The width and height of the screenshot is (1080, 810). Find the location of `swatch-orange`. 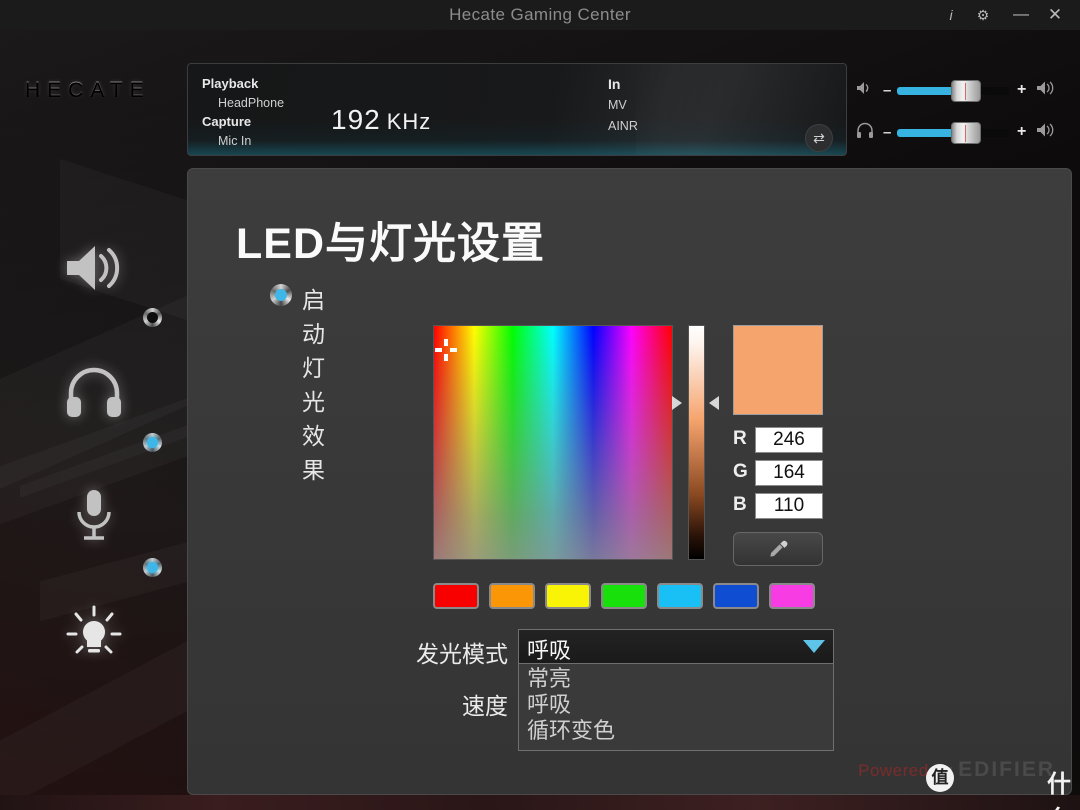

swatch-orange is located at coordinates (512, 596).